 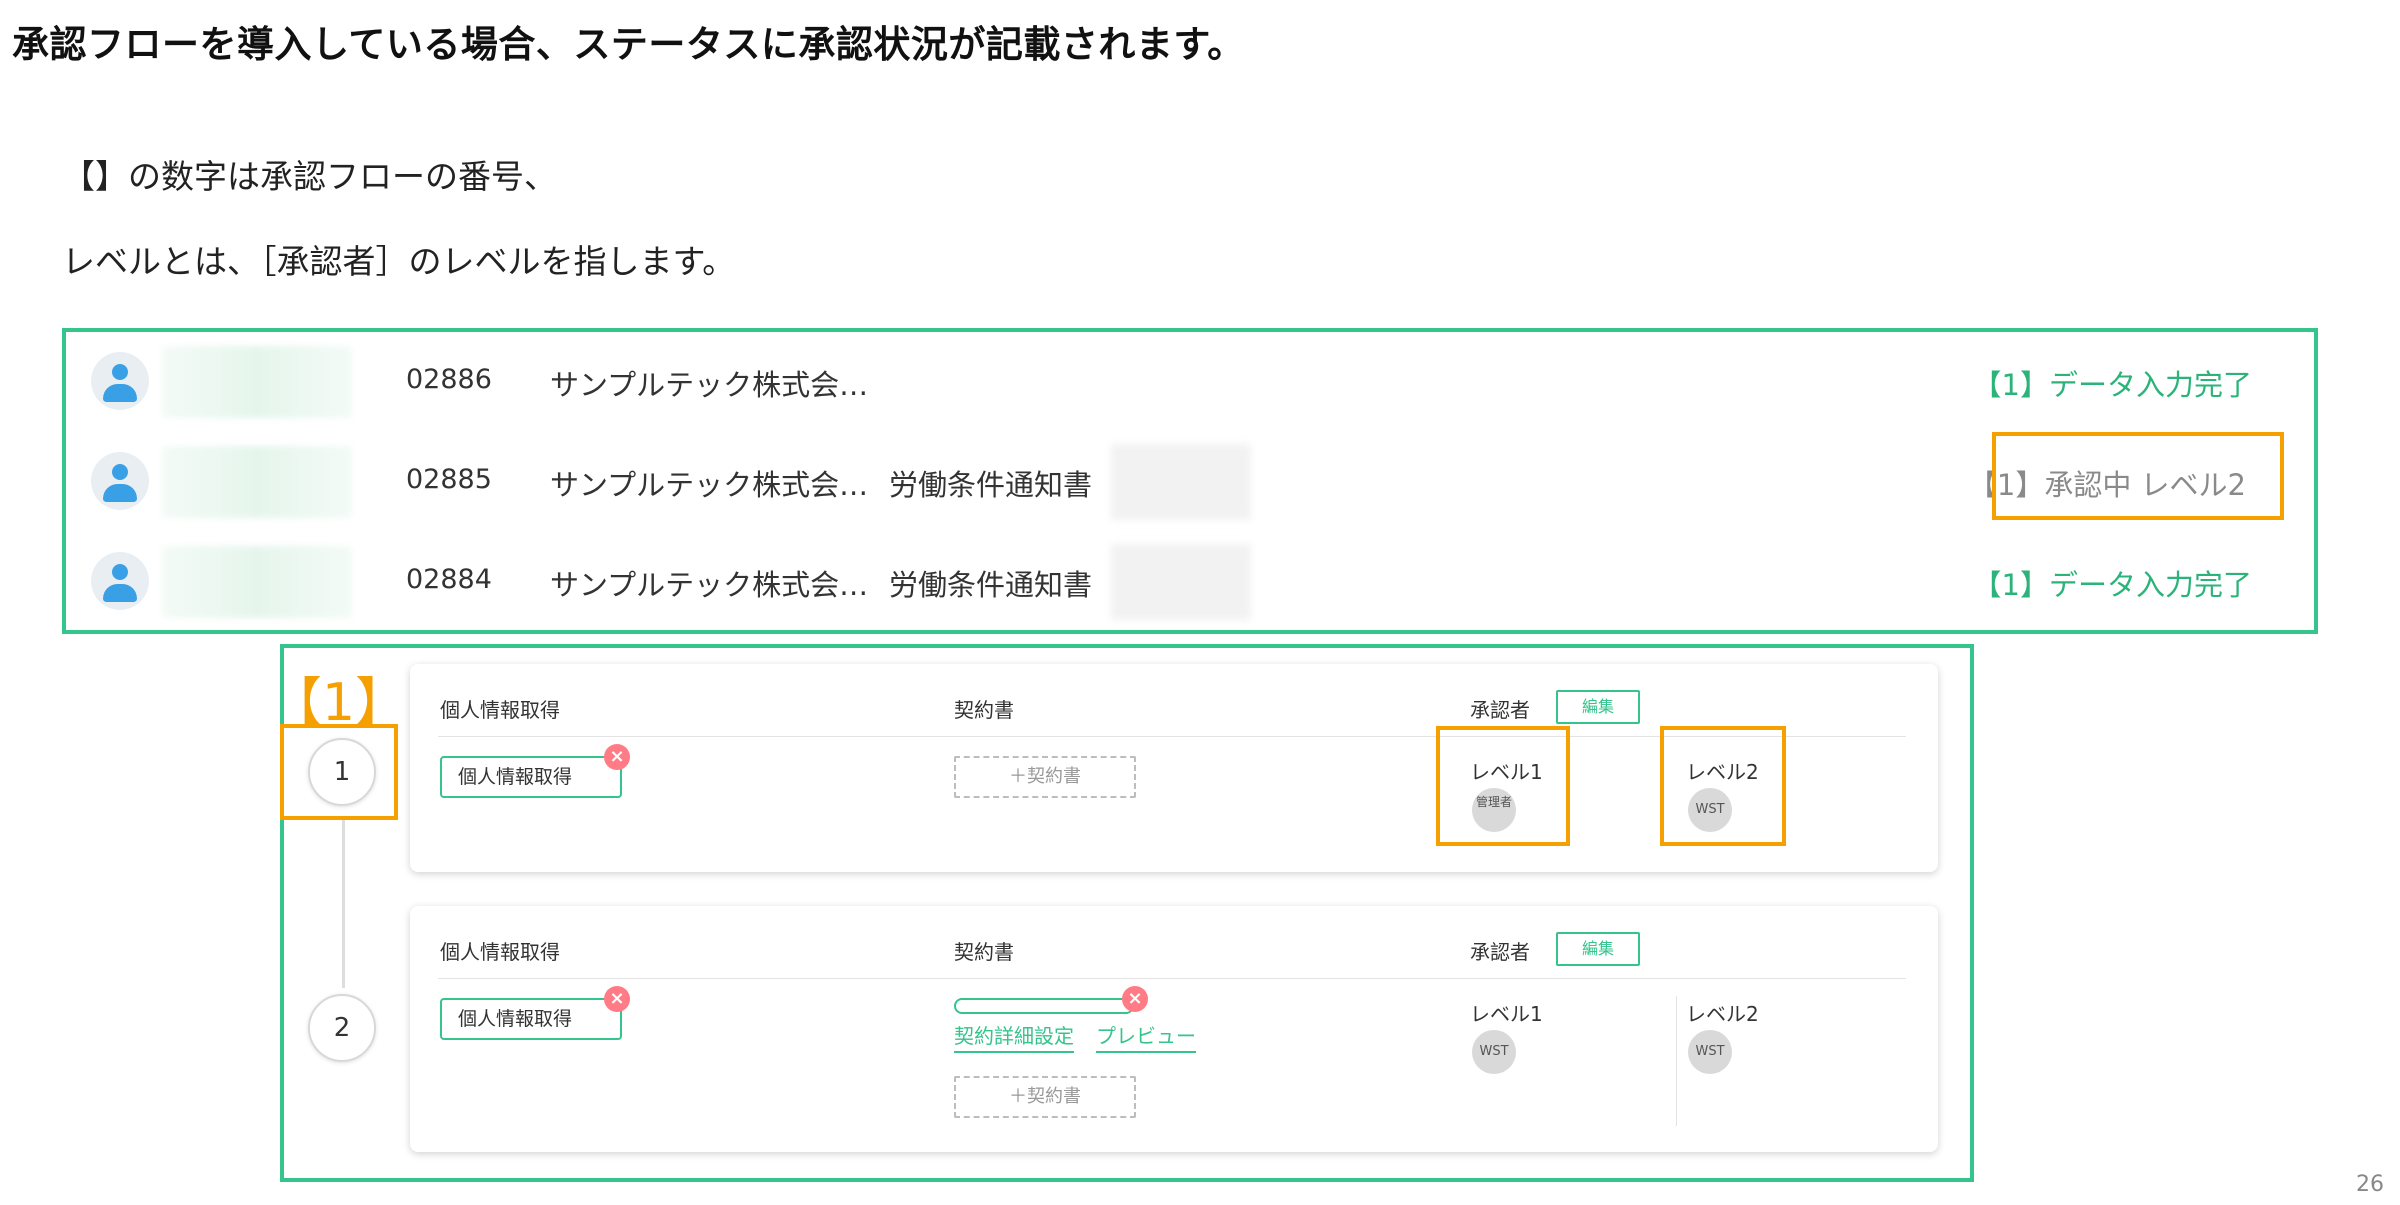 What do you see at coordinates (1044, 1006) in the screenshot?
I see `contract-tag` at bounding box center [1044, 1006].